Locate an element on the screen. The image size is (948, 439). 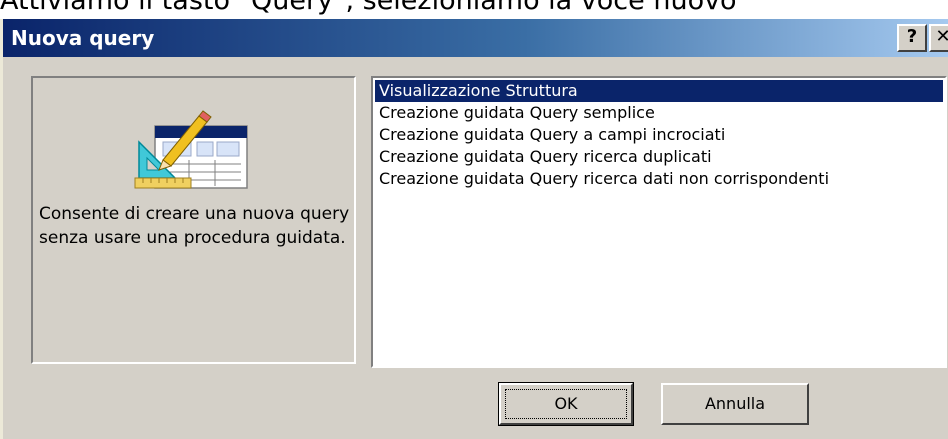
query-design-icon is located at coordinates (191, 149).